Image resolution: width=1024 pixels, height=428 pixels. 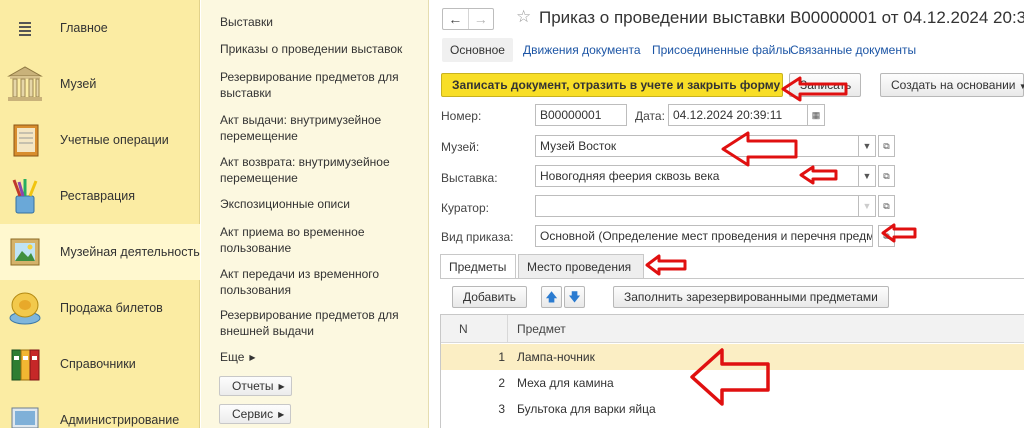 I want to click on tab-attached-files: Присоединенные файлы, so click(x=721, y=50).